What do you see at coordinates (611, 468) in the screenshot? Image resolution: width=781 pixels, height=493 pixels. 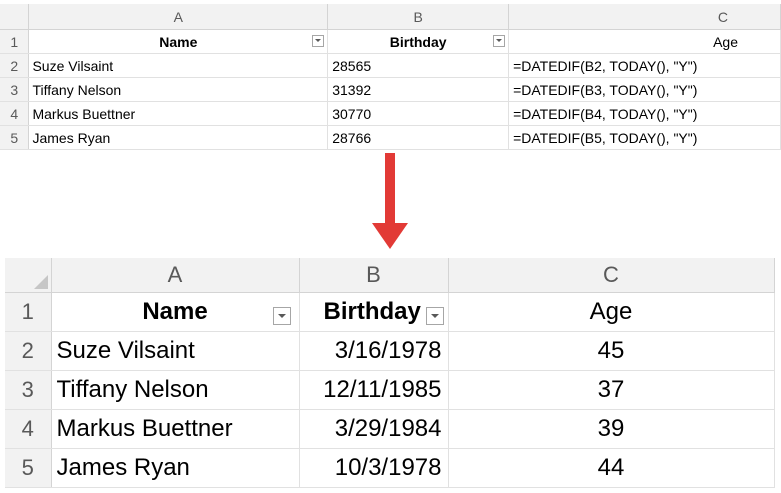 I see `cell-c5: 44` at bounding box center [611, 468].